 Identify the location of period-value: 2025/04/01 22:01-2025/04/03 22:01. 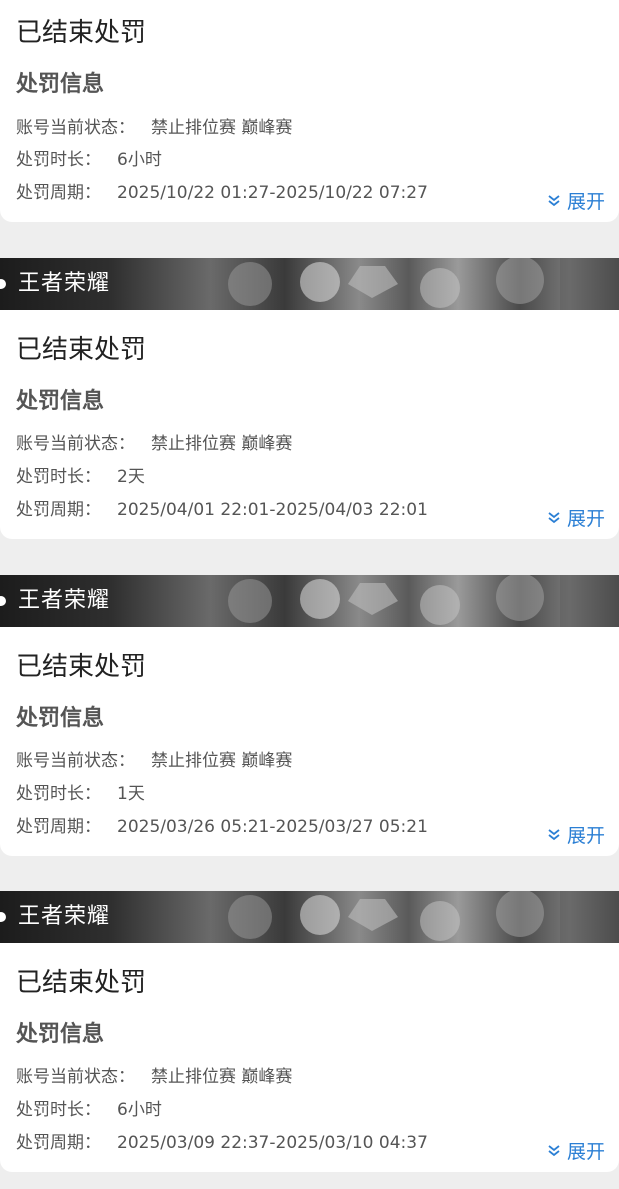
(272, 510).